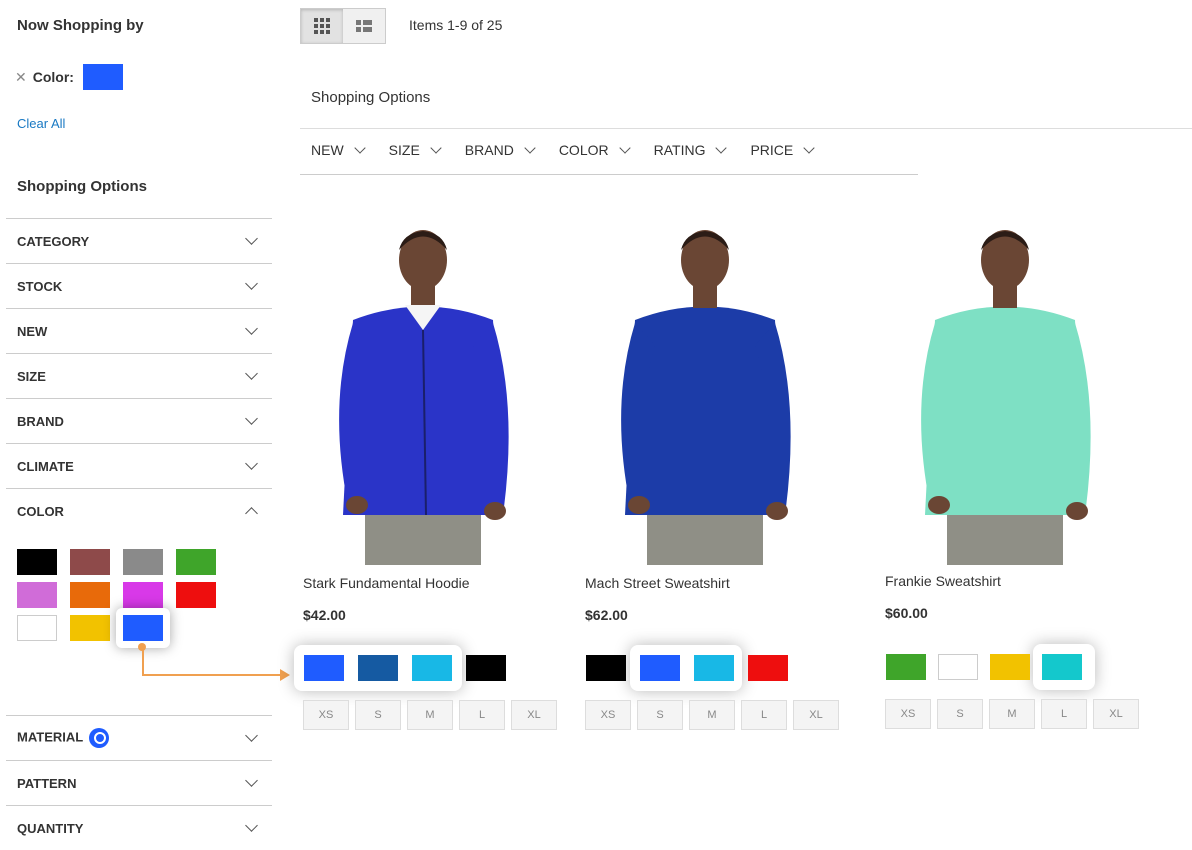 The width and height of the screenshot is (1192, 850). I want to click on product-price: $60.00, so click(906, 613).